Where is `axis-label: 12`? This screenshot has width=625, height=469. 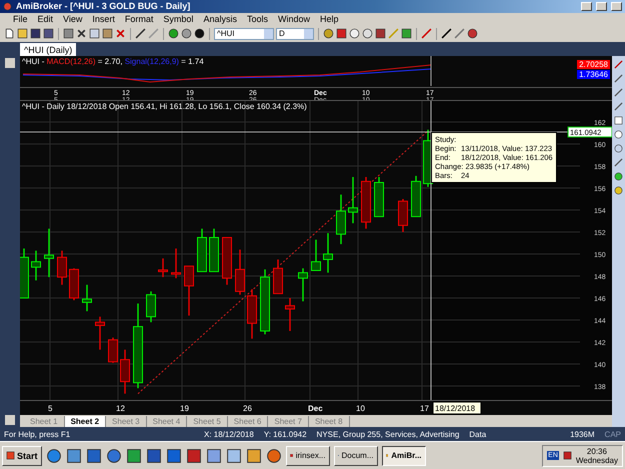 axis-label: 12 is located at coordinates (120, 408).